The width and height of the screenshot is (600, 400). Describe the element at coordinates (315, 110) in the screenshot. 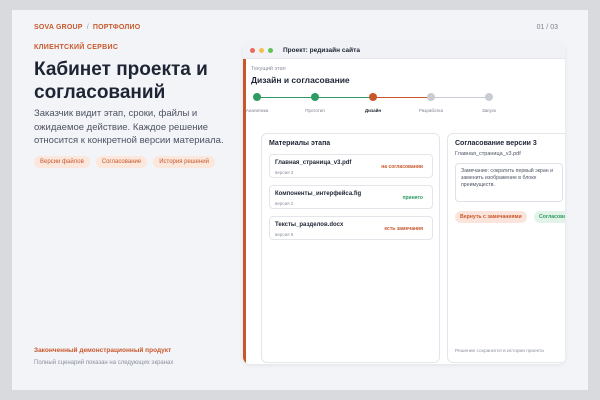

I see `progress-step-label: Прототип` at that location.